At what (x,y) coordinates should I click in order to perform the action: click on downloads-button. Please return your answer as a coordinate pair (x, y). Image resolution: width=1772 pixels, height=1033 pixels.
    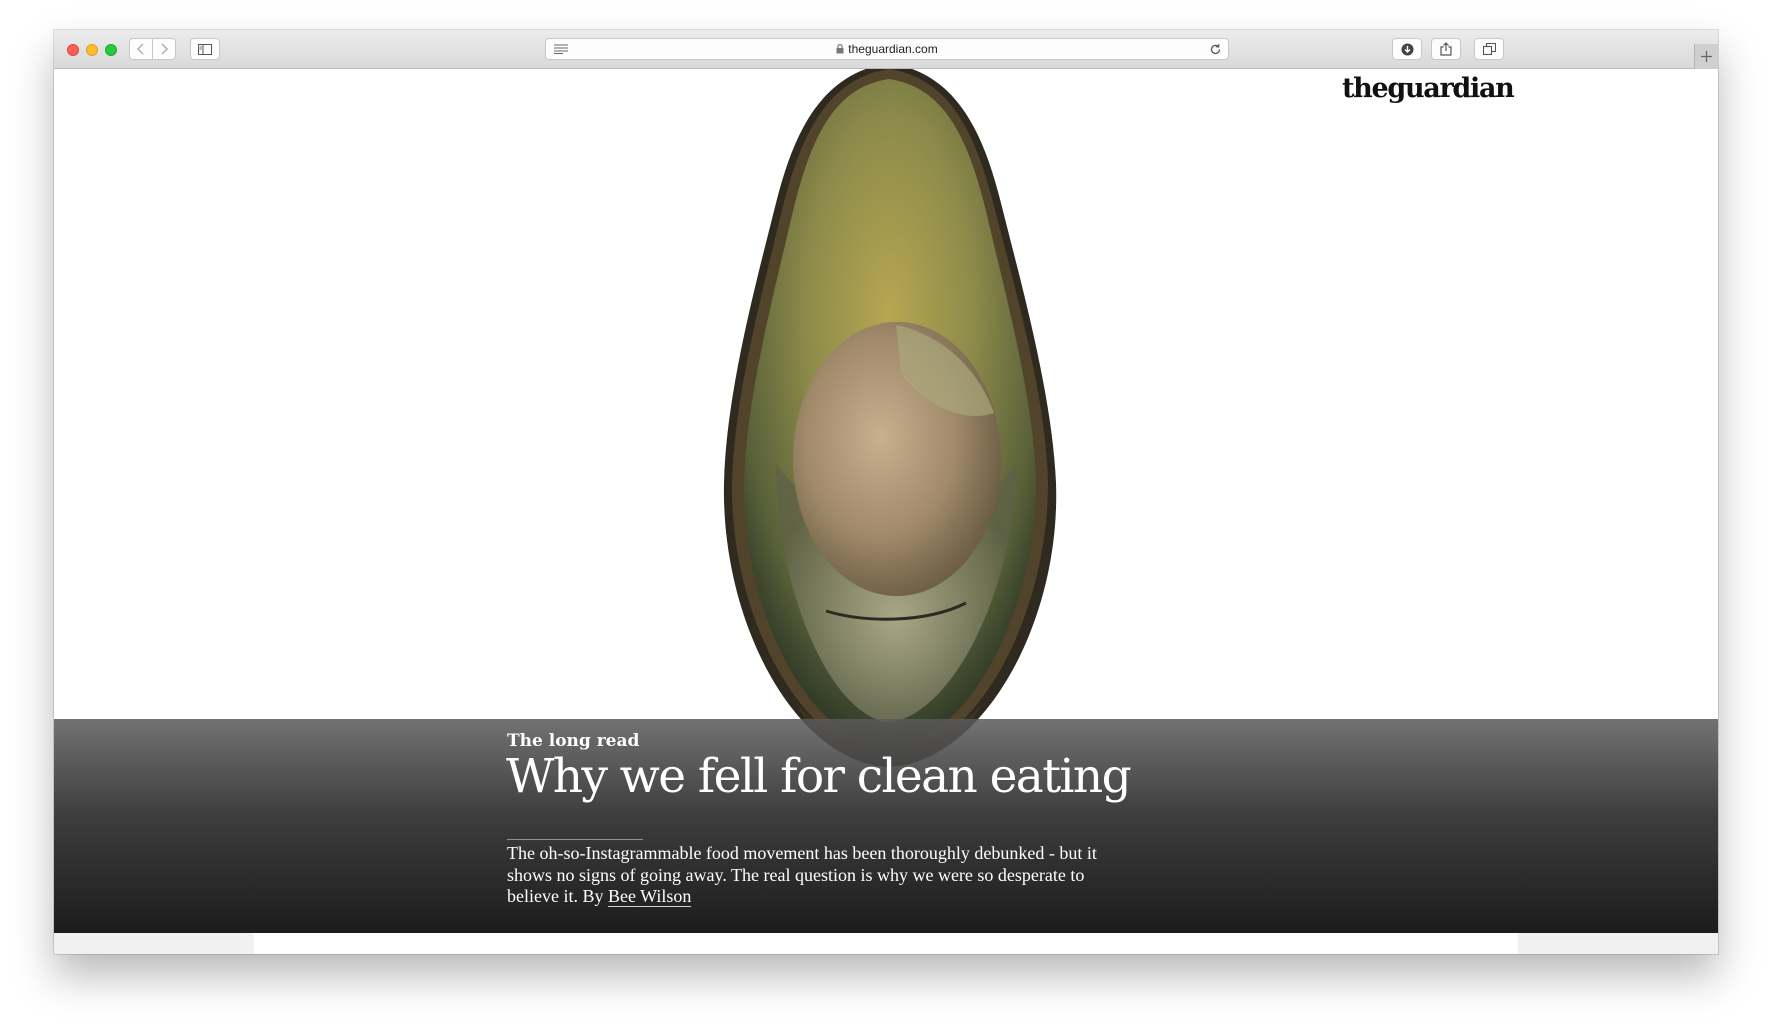
    Looking at the image, I should click on (1407, 49).